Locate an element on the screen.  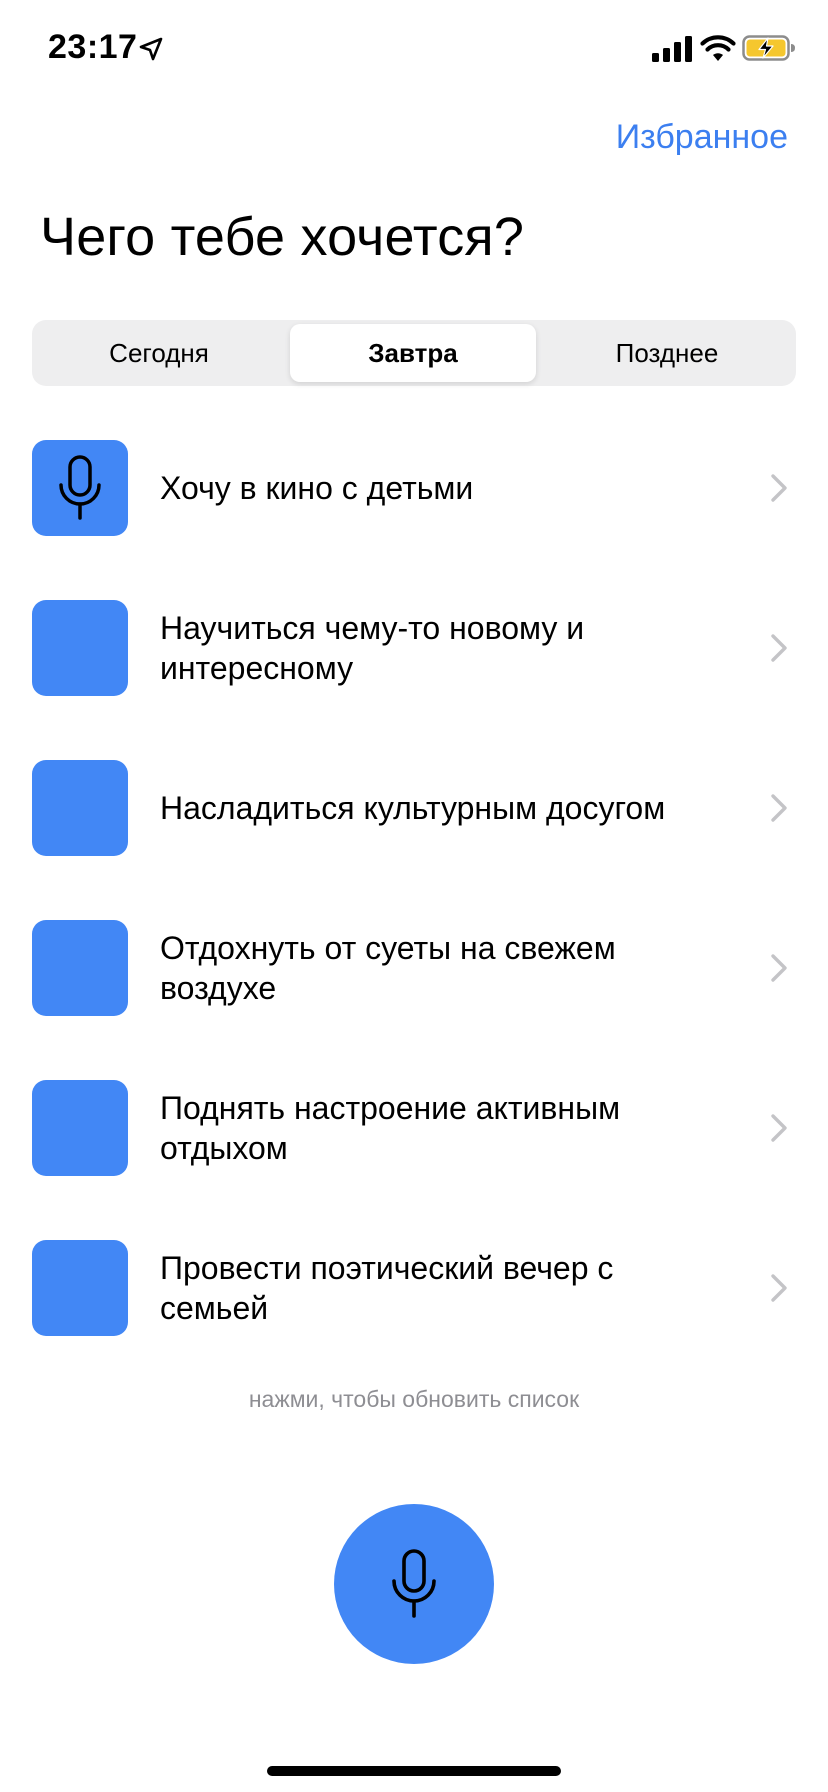
voice-input-button is located at coordinates (414, 1584).